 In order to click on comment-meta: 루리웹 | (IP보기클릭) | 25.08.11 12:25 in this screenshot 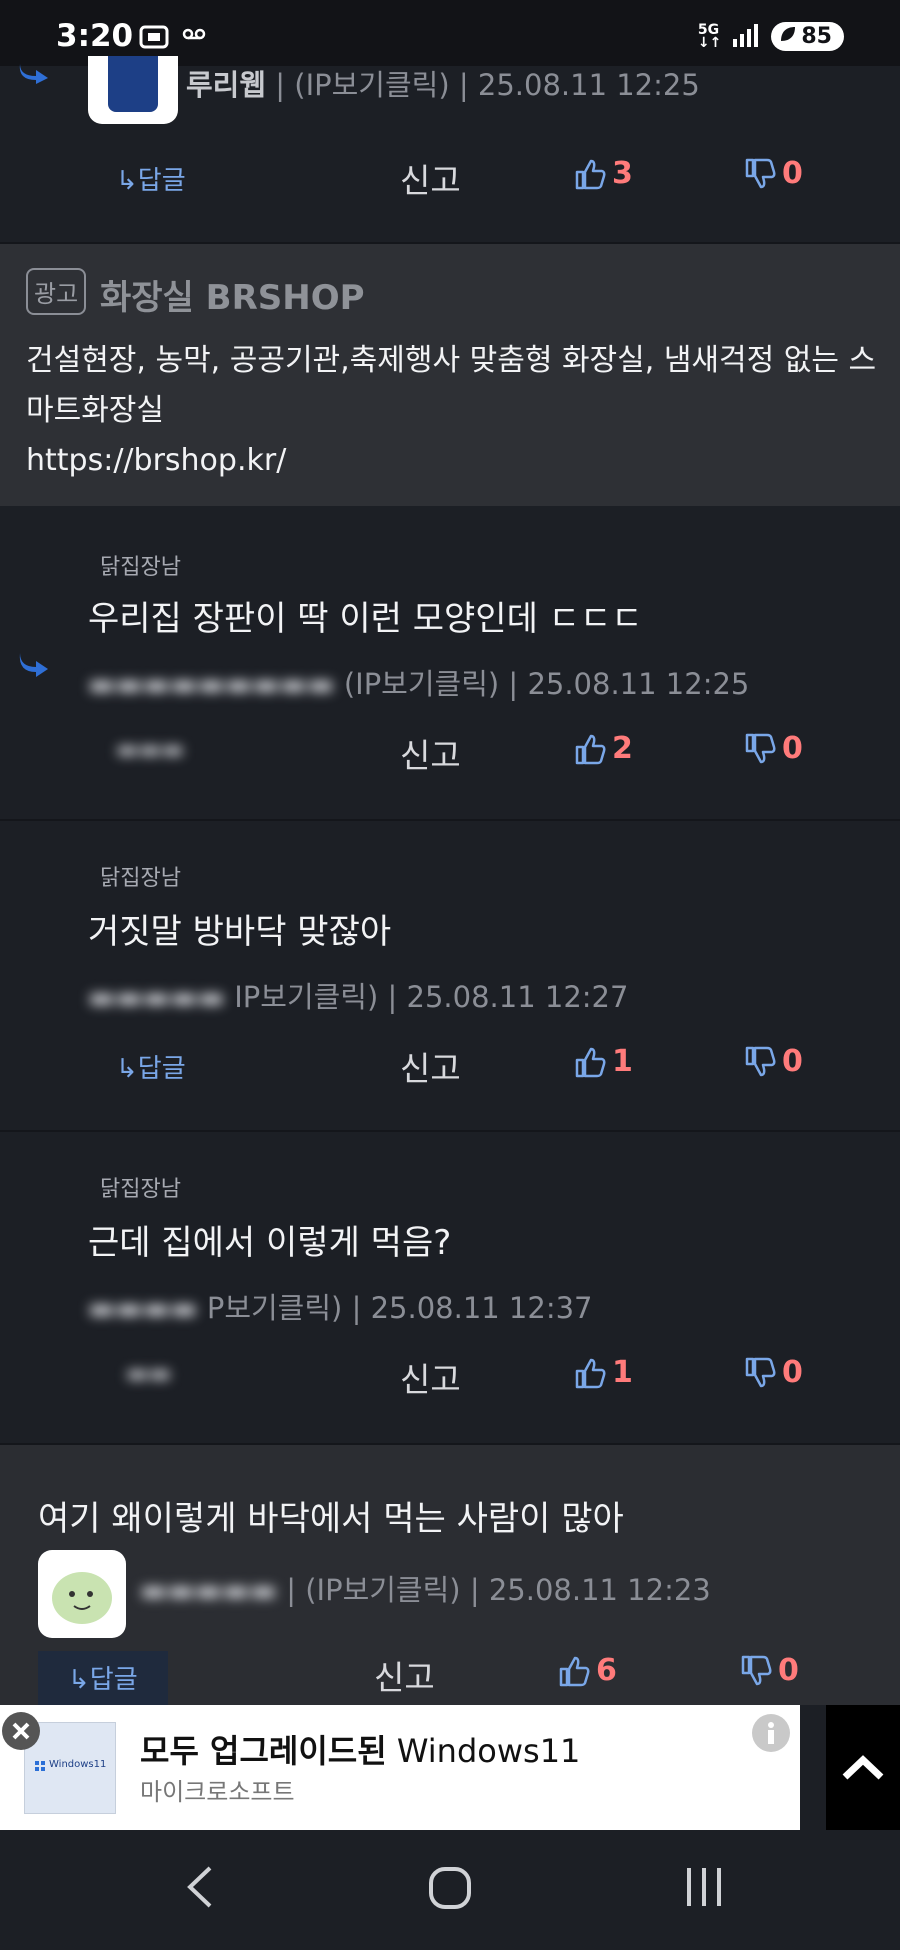, I will do `click(443, 85)`.